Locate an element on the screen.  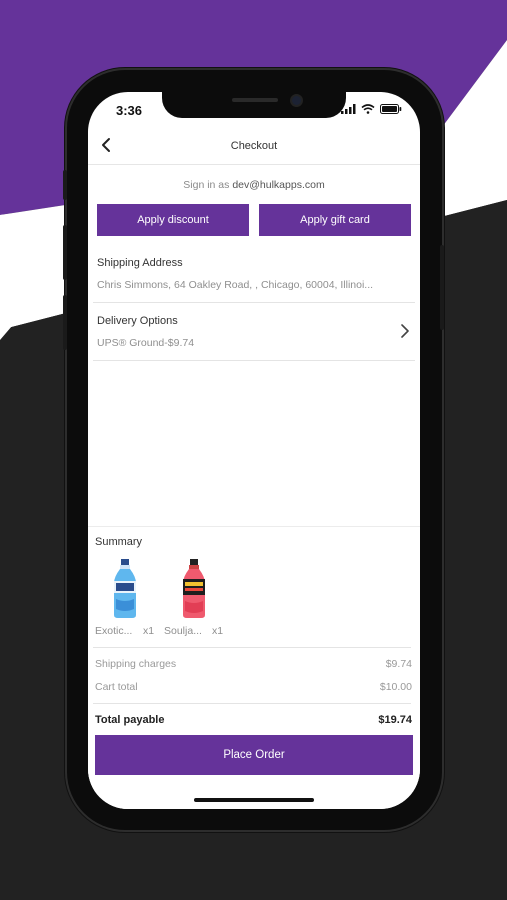
delivery-options-label: Delivery Options is located at coordinates (137, 321).